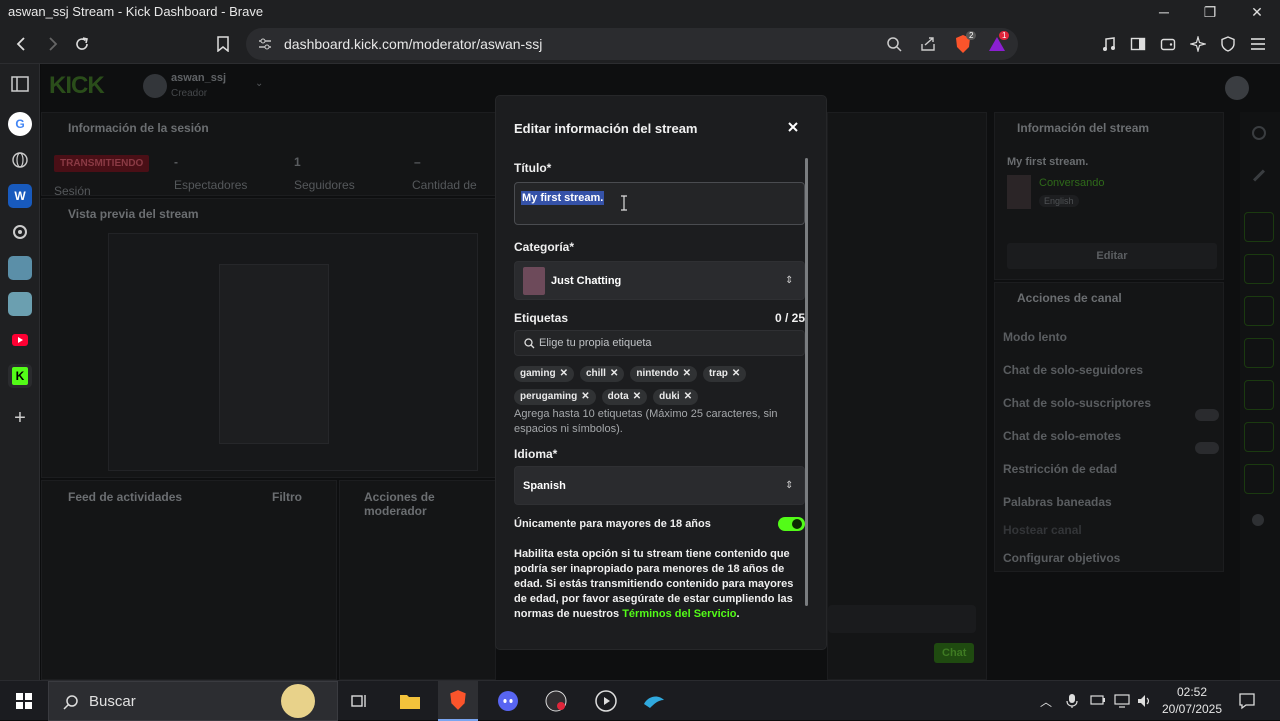 Image resolution: width=1280 pixels, height=721 pixels. Describe the element at coordinates (1164, 12) in the screenshot. I see `minimize-button: ─` at that location.